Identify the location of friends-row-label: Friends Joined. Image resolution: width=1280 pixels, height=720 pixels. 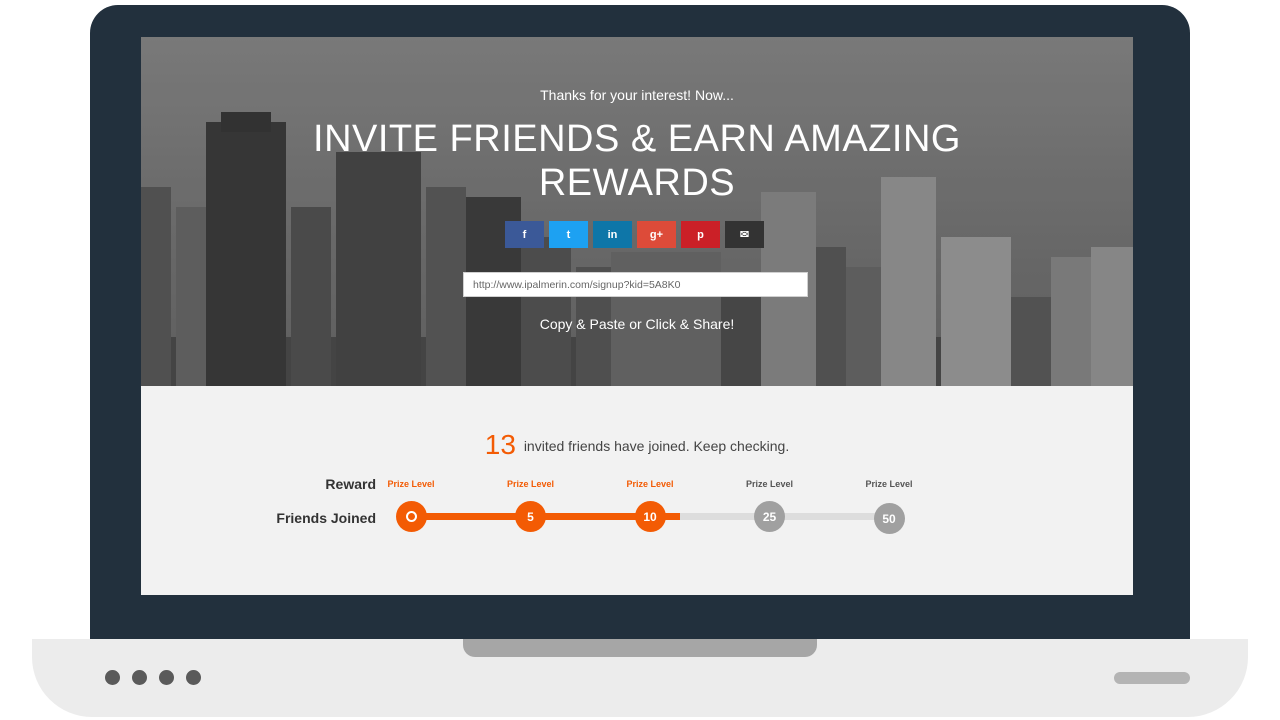
(326, 518).